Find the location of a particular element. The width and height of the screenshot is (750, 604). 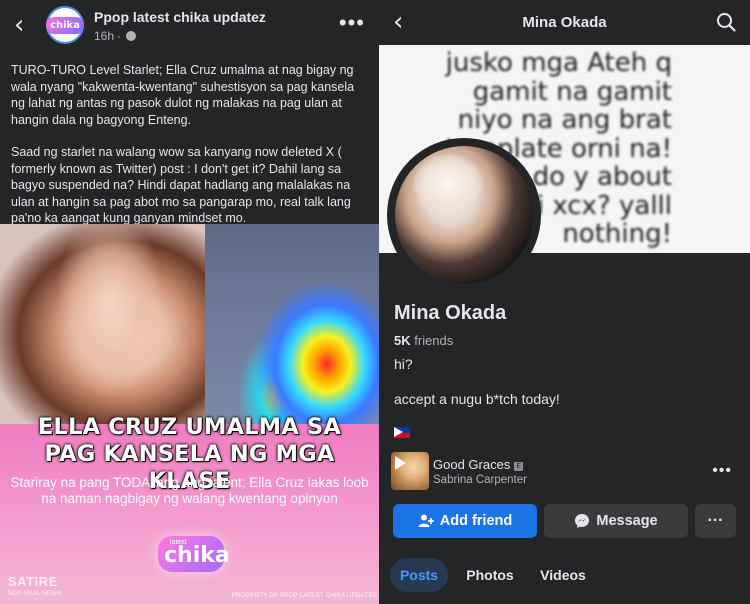

friends-count: 5K friends is located at coordinates (423, 340).